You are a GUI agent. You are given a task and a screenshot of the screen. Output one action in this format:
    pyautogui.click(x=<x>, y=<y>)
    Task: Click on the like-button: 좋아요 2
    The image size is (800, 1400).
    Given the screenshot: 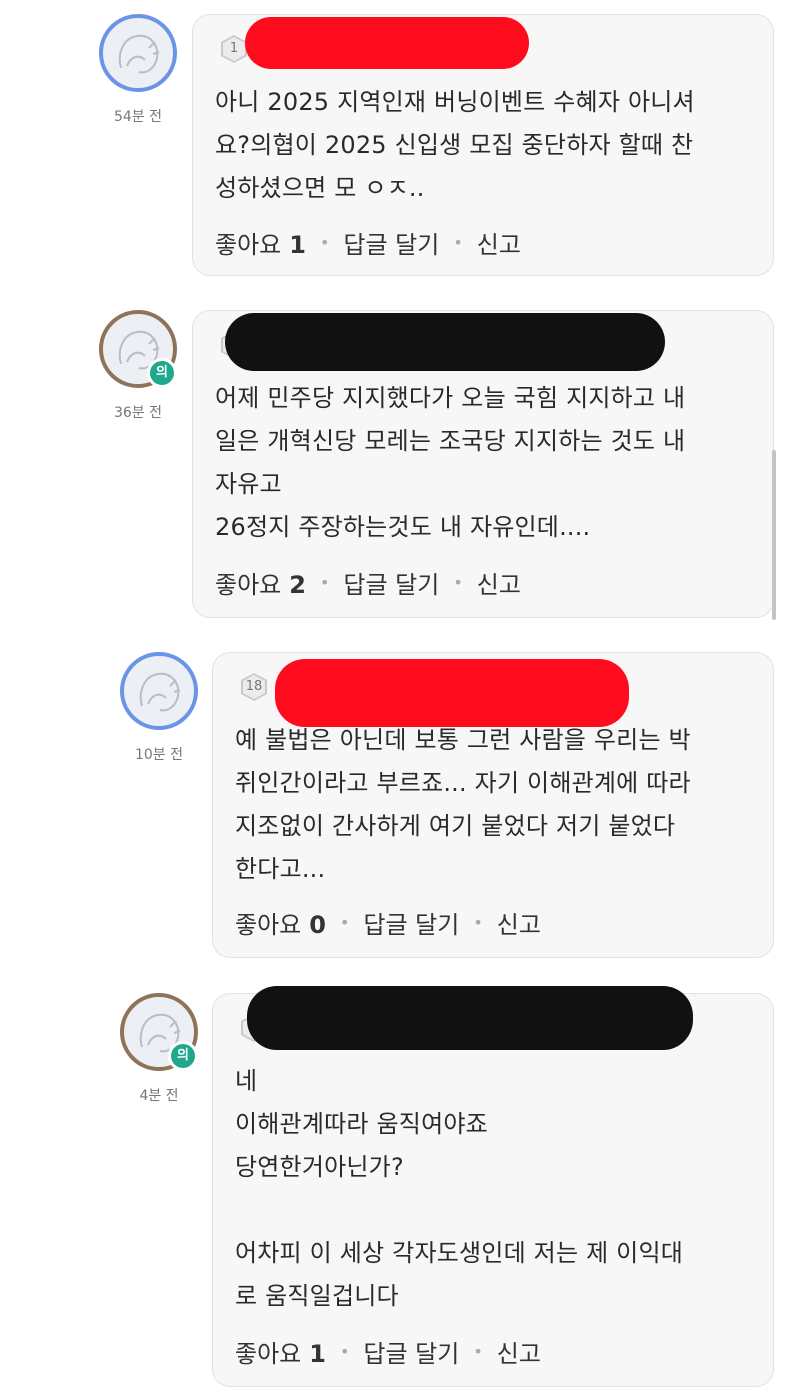 What is the action you would take?
    pyautogui.click(x=260, y=582)
    